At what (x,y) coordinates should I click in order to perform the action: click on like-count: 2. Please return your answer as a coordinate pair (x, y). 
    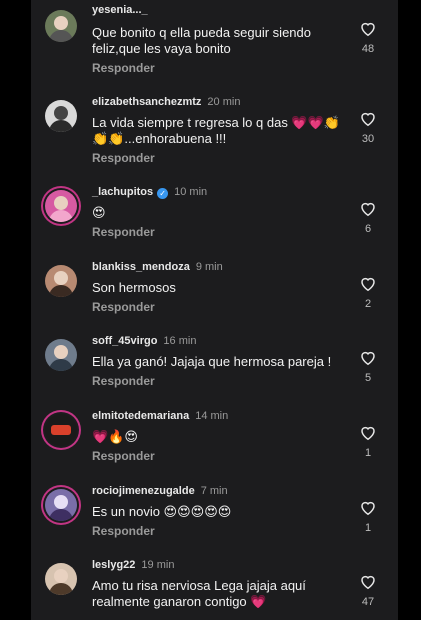
    Looking at the image, I should click on (368, 304).